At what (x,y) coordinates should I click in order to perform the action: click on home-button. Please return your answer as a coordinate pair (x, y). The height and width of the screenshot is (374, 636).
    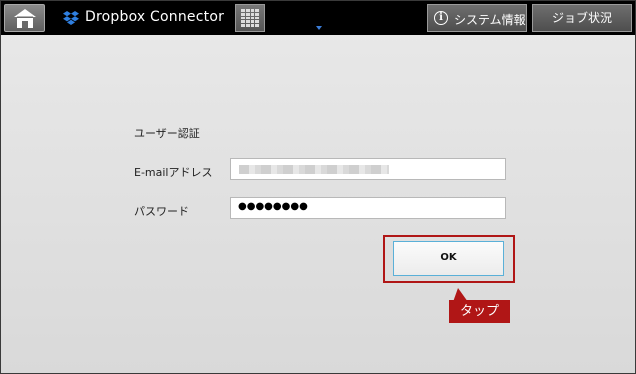
    Looking at the image, I should click on (24, 18).